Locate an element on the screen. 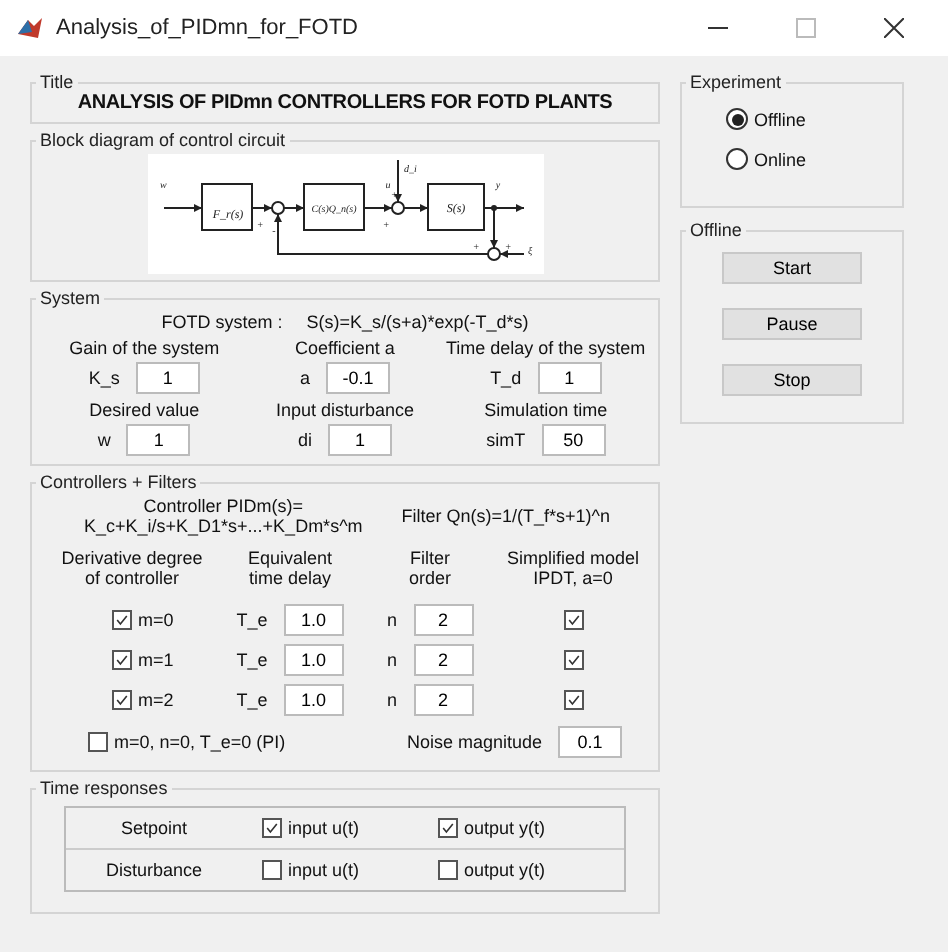  column-heading: IPDT, a=0 is located at coordinates (573, 578).